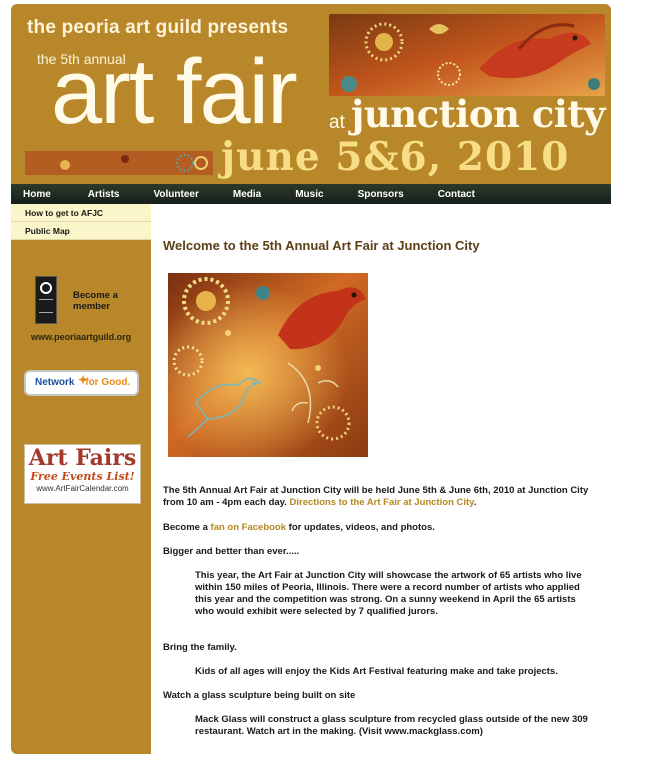  What do you see at coordinates (174, 92) in the screenshot?
I see `banner-title: art fair` at bounding box center [174, 92].